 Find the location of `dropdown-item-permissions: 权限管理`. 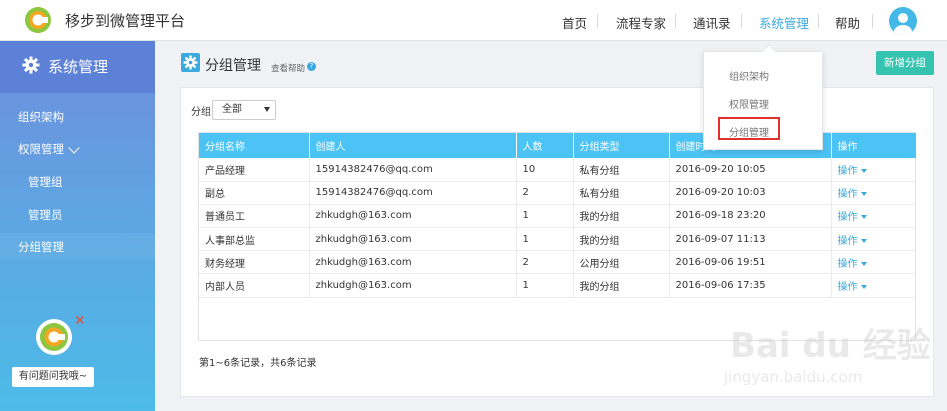

dropdown-item-permissions: 权限管理 is located at coordinates (749, 103).